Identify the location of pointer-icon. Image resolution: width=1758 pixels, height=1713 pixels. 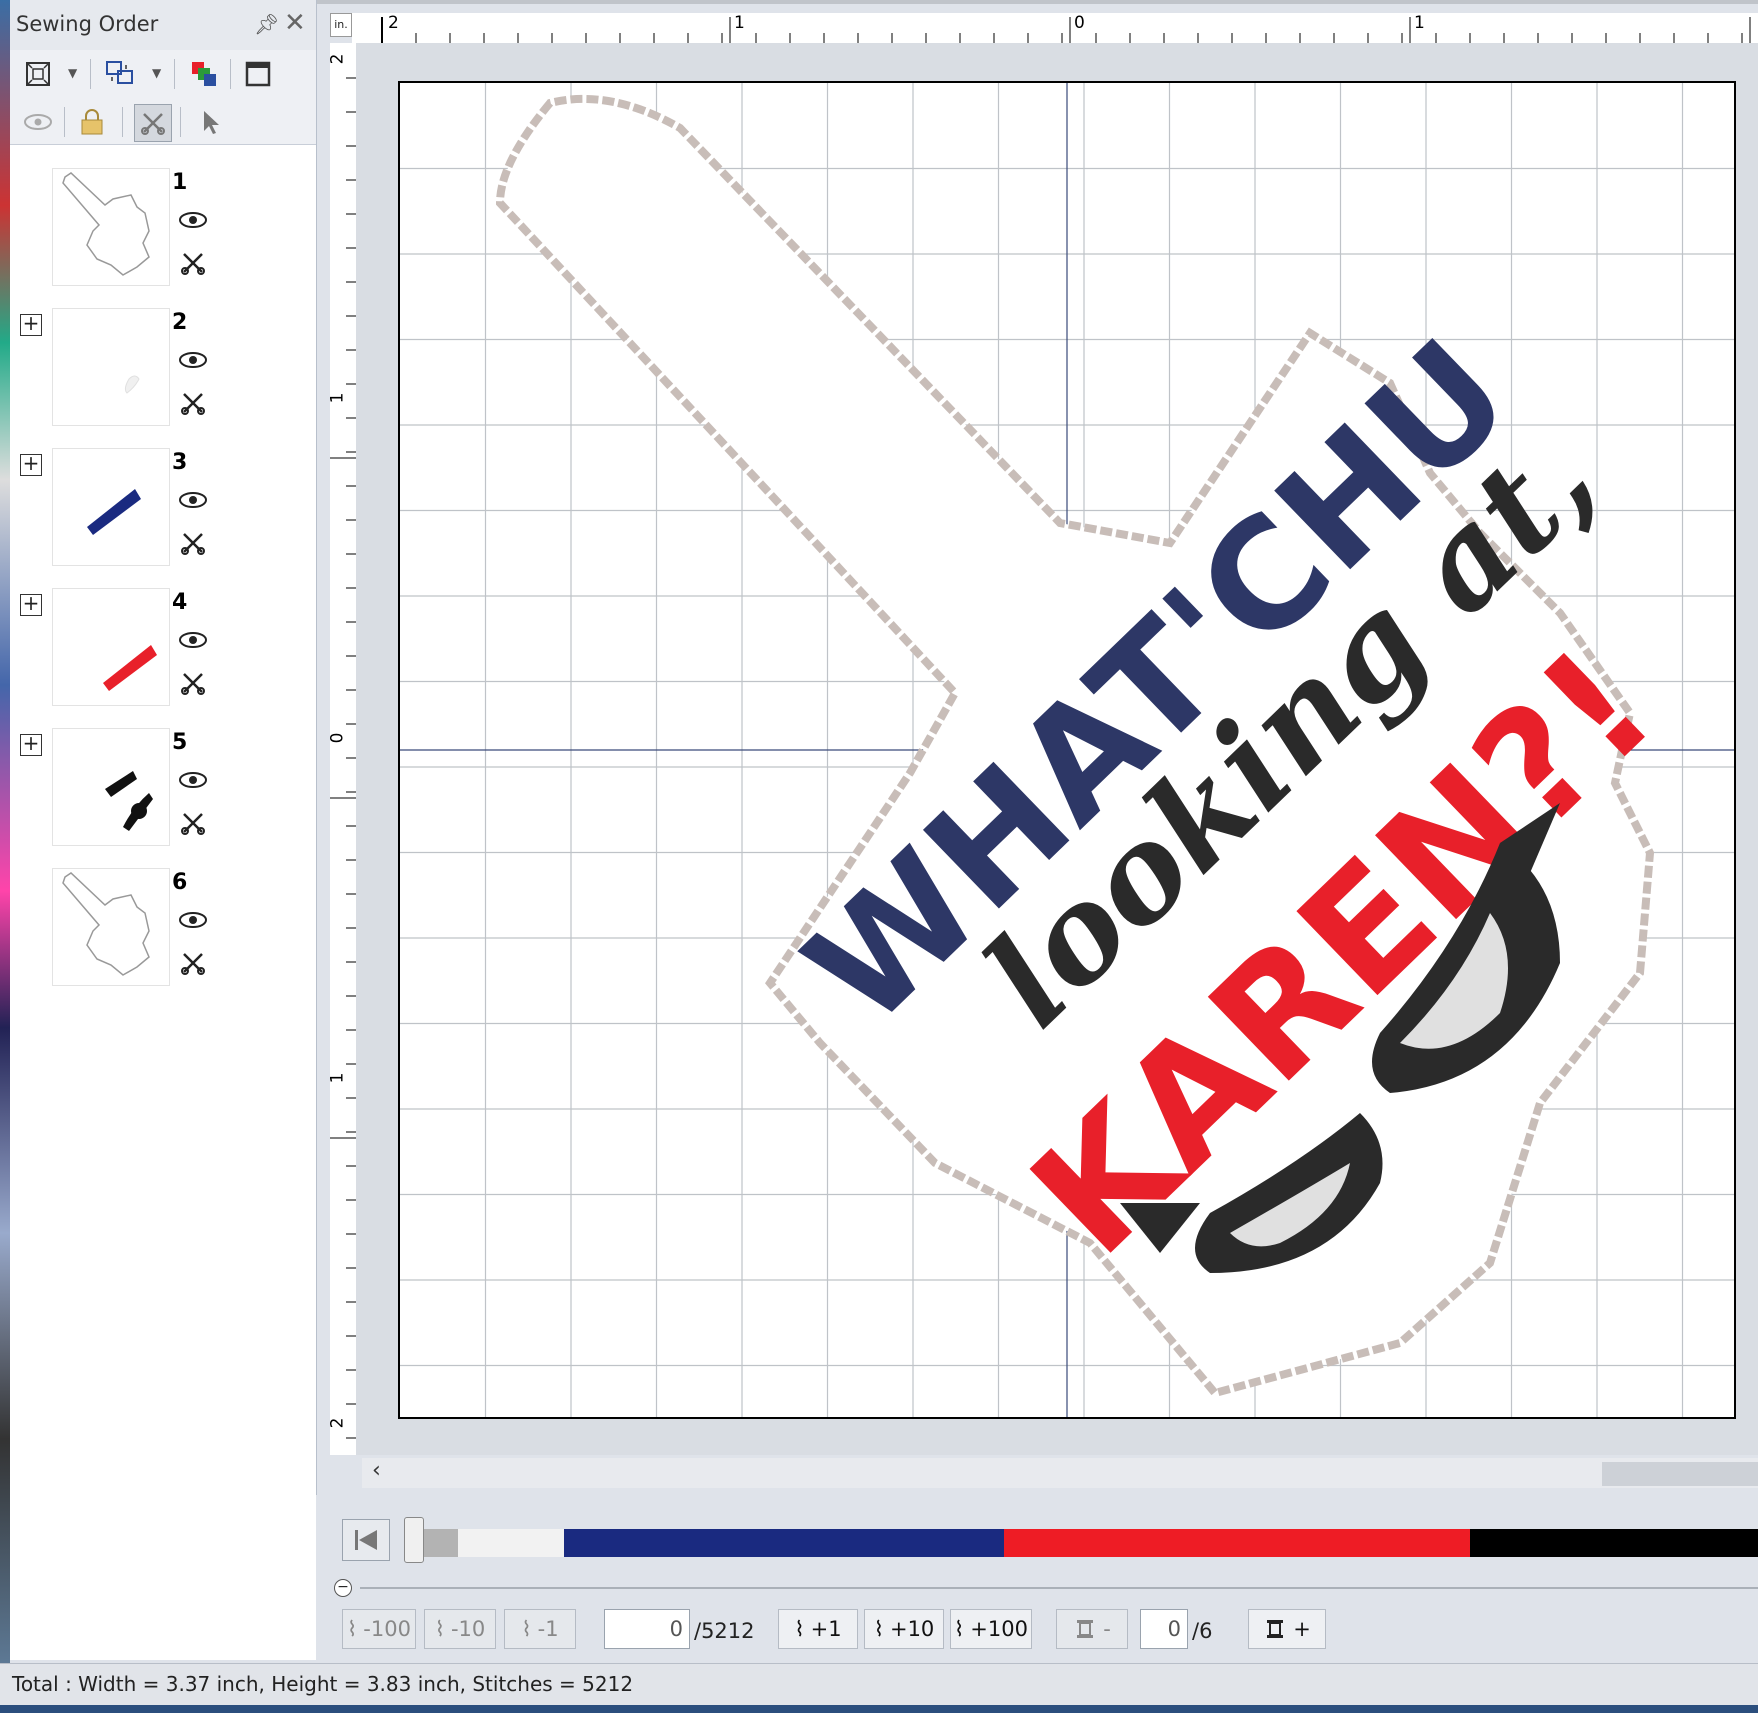
(211, 122).